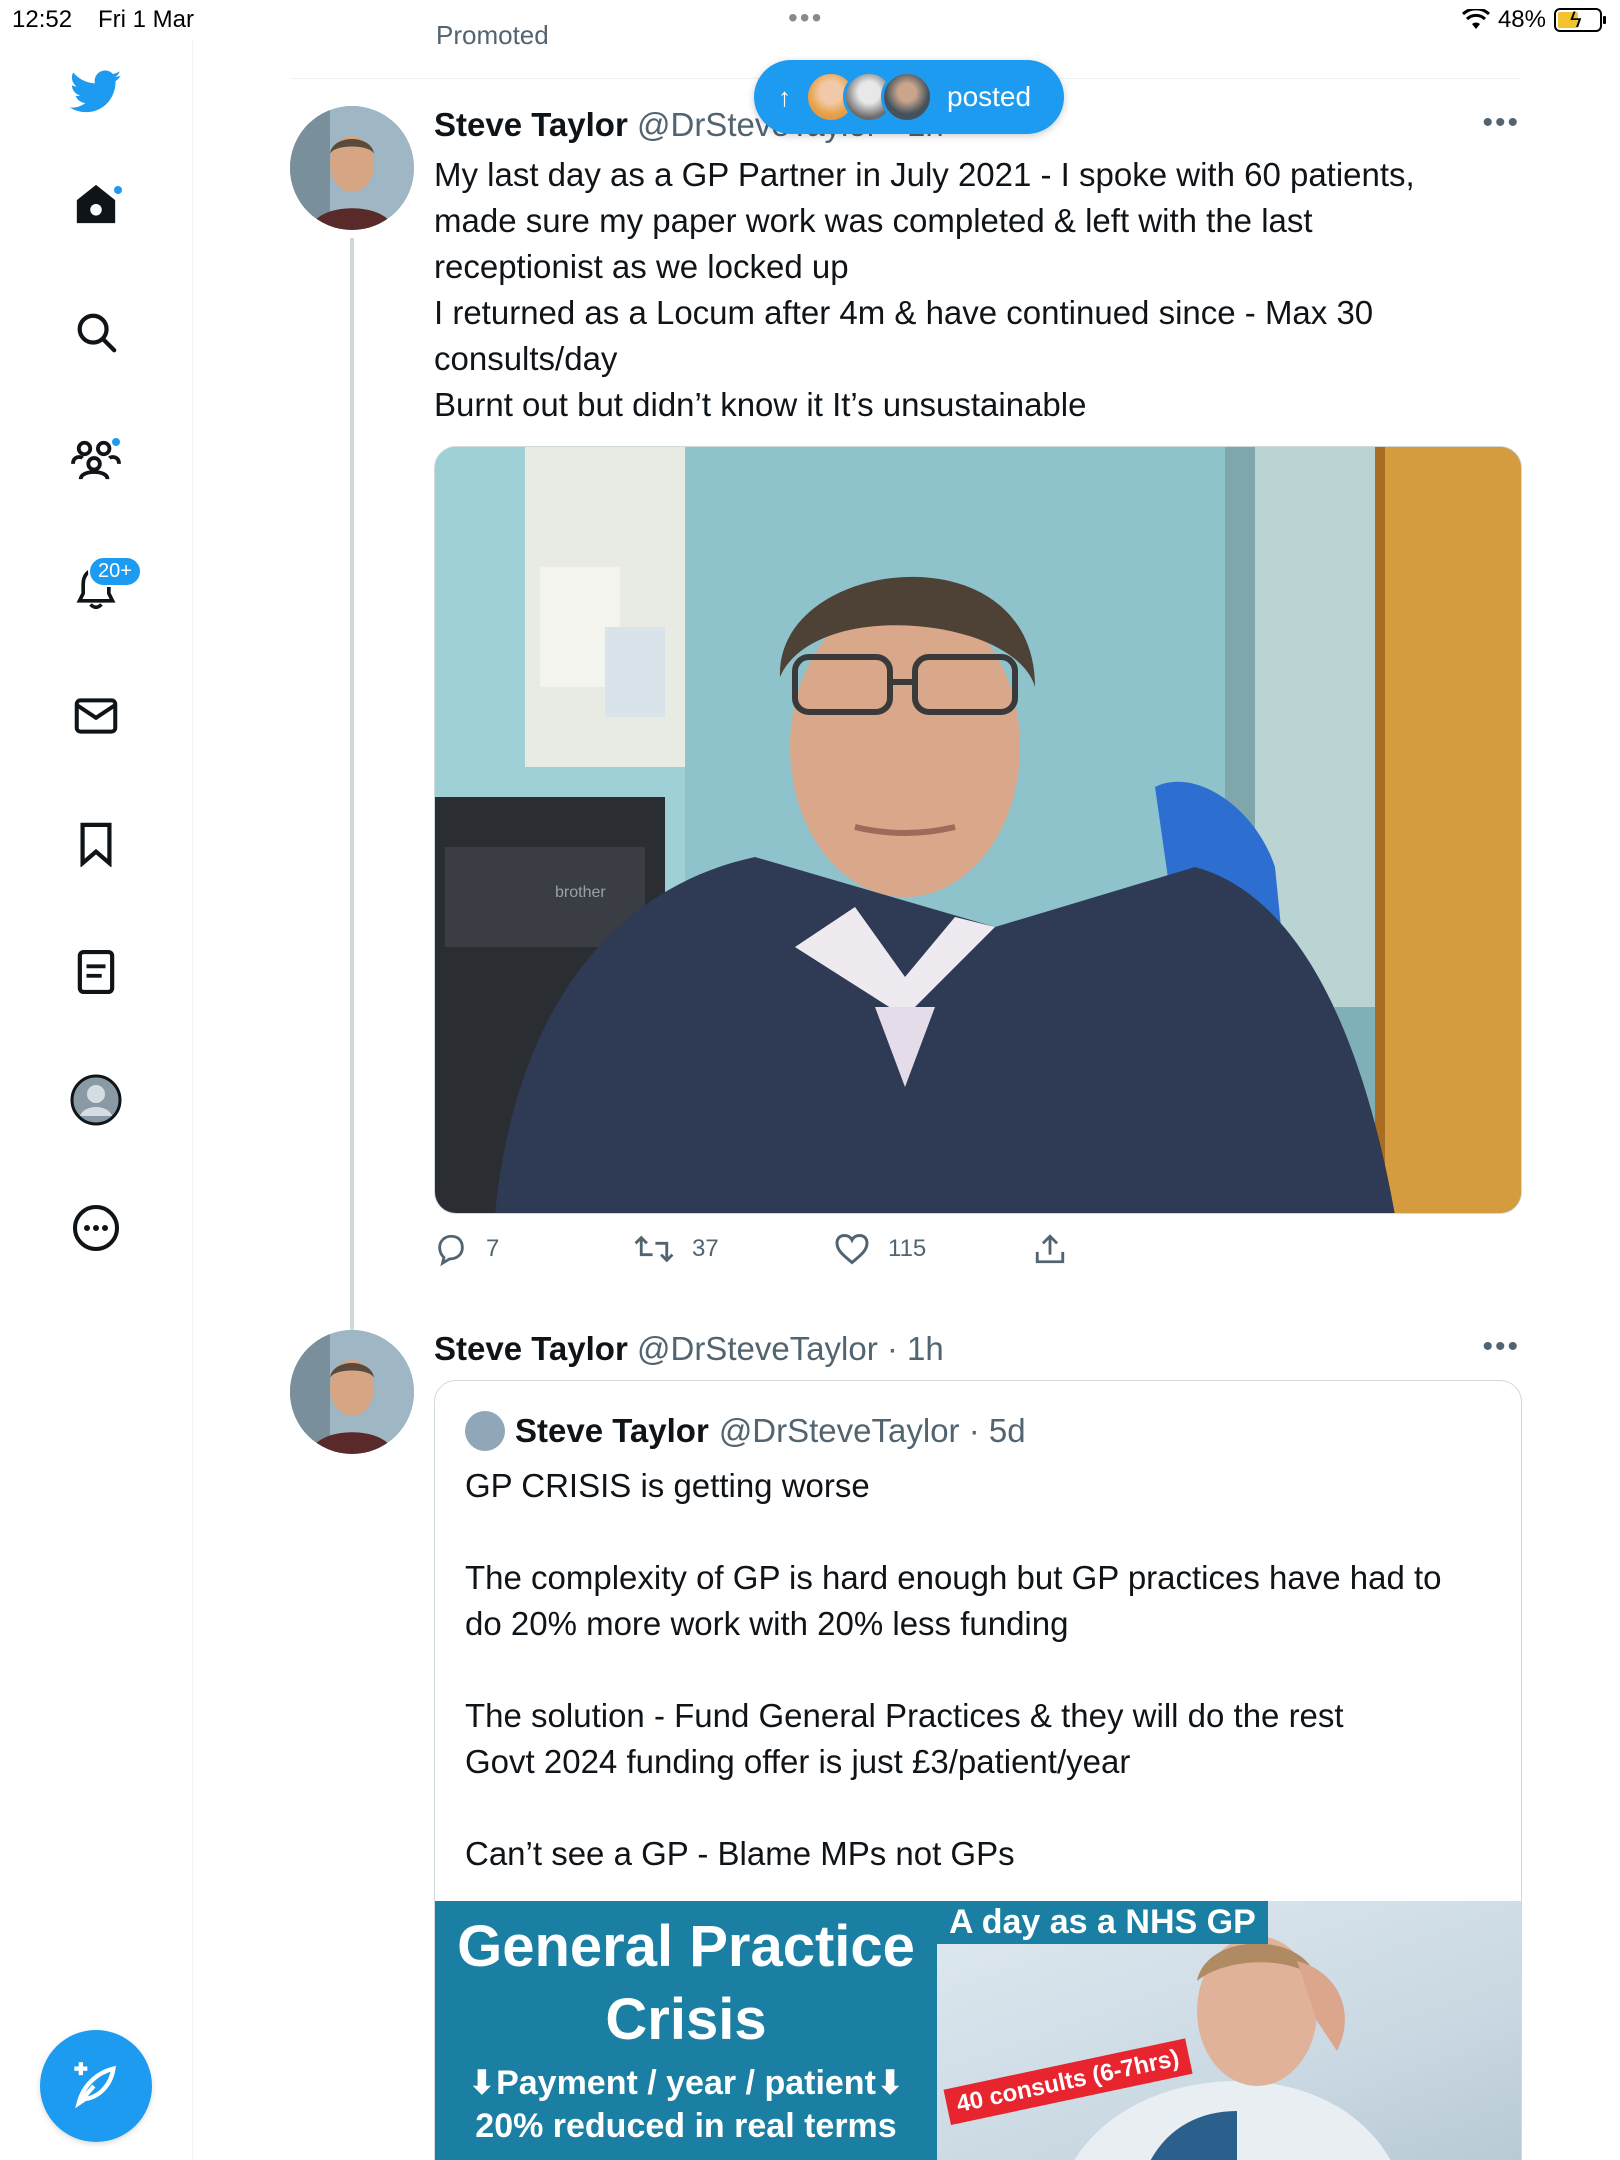 This screenshot has height=2160, width=1620. I want to click on card-title-line2: Crisis, so click(686, 2019).